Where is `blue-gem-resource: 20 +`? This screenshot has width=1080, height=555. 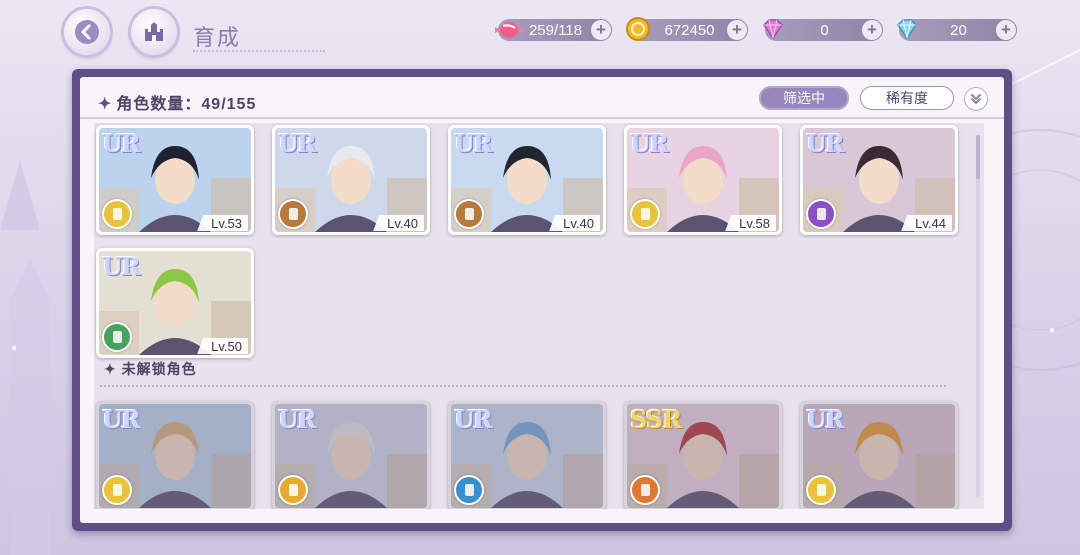
blue-gem-resource: 20 + is located at coordinates (957, 30).